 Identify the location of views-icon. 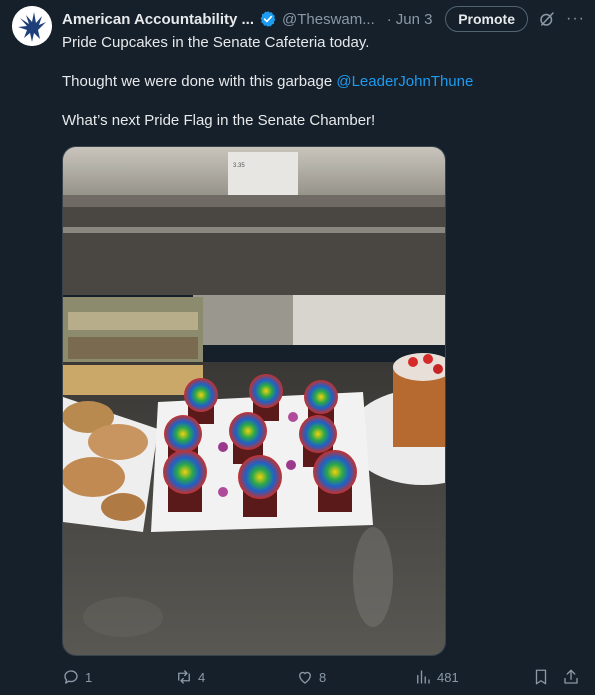
(423, 677).